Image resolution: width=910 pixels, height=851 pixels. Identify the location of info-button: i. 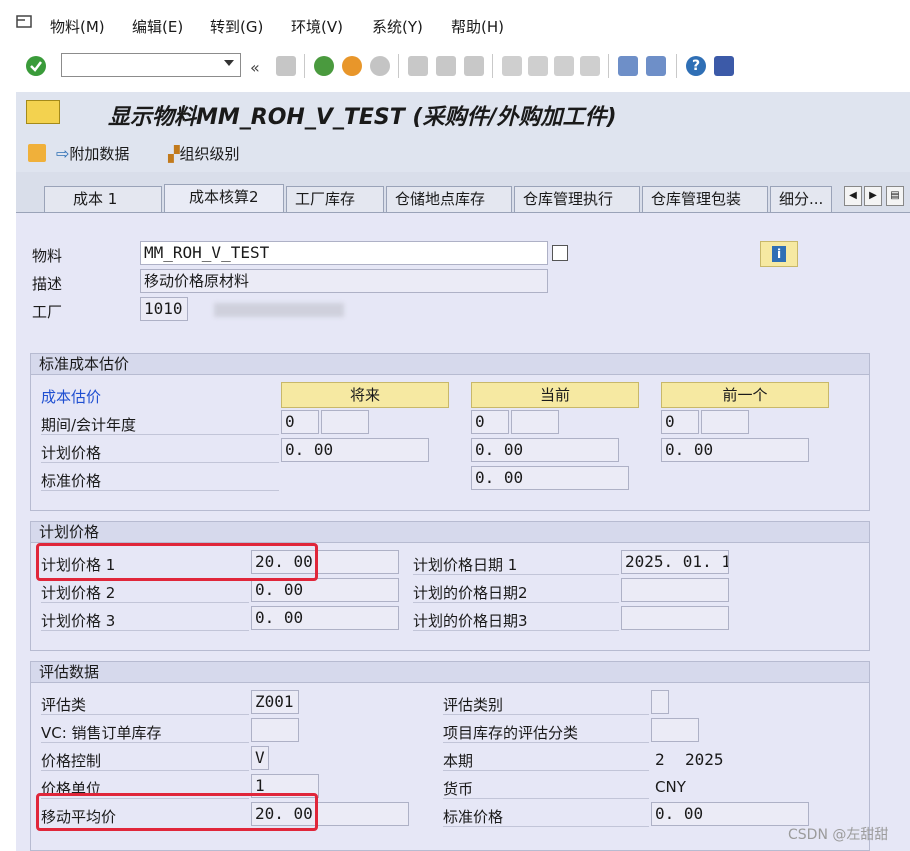
(779, 254).